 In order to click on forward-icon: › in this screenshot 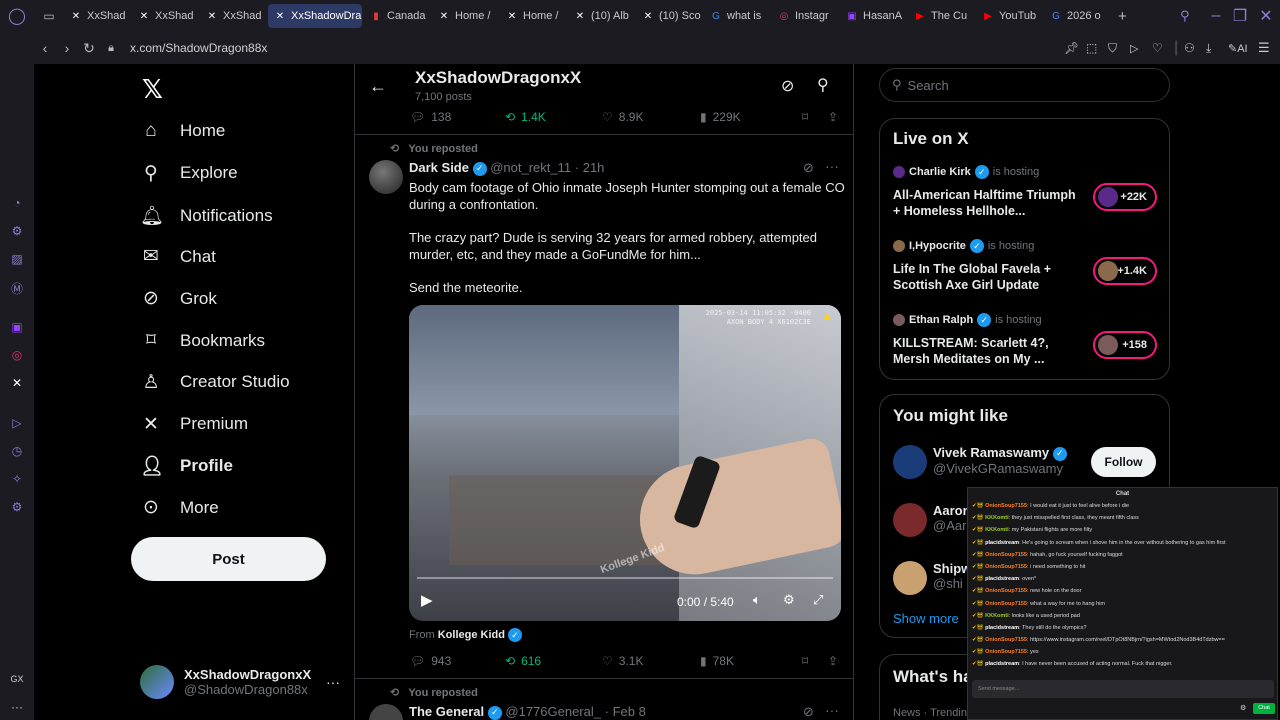, I will do `click(67, 48)`.